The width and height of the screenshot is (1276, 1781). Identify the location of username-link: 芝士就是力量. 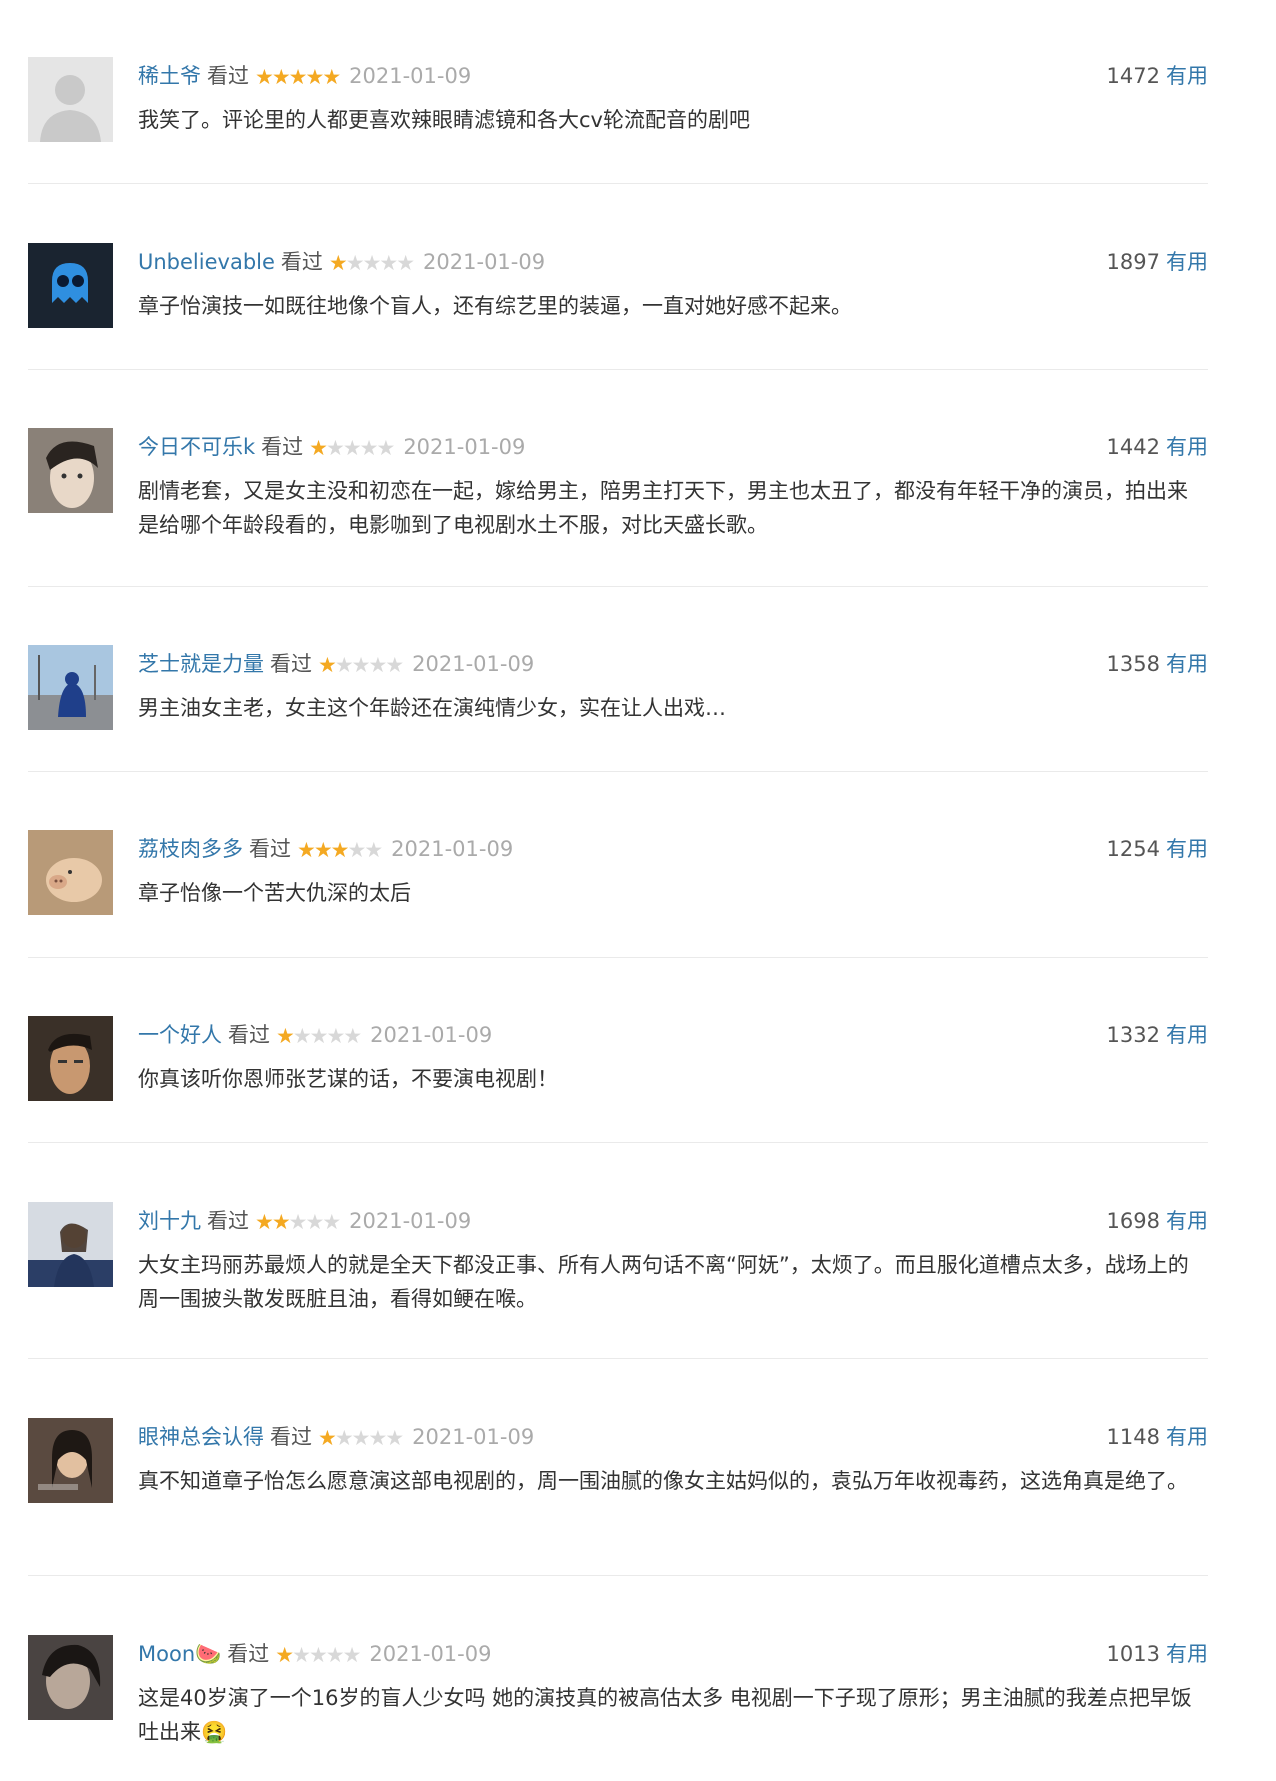
(201, 664).